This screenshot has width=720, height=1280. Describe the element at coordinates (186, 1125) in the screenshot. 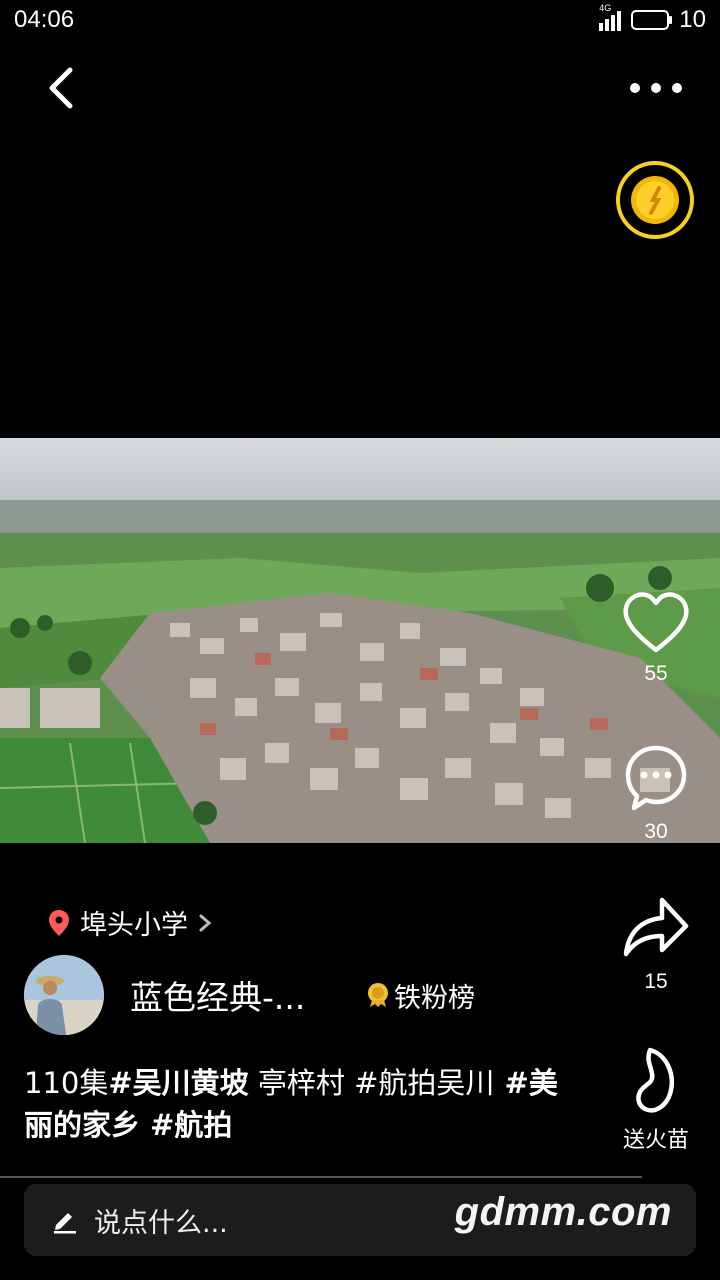

I see `hashtag: #航拍` at that location.